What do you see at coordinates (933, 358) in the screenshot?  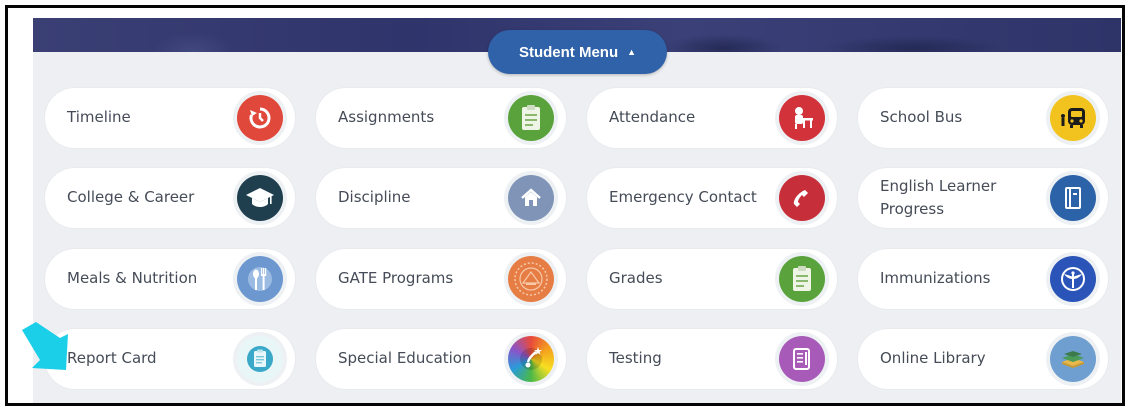 I see `tile-label: Online Library` at bounding box center [933, 358].